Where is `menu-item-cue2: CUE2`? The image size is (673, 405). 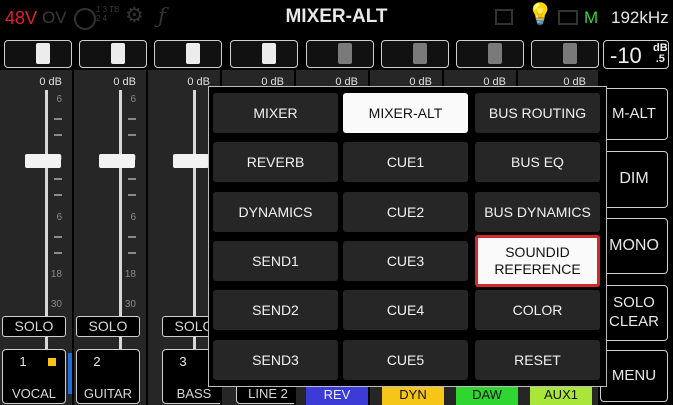 menu-item-cue2: CUE2 is located at coordinates (405, 212).